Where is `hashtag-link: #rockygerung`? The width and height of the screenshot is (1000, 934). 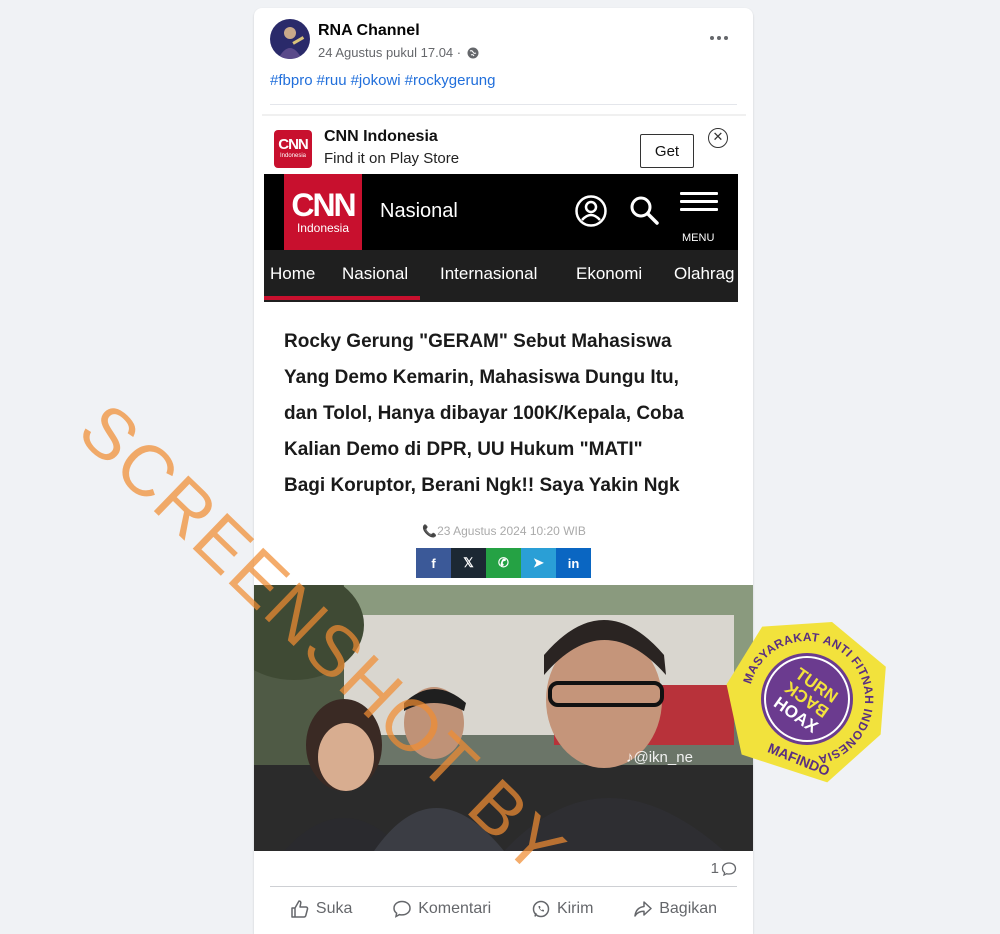 hashtag-link: #rockygerung is located at coordinates (450, 80).